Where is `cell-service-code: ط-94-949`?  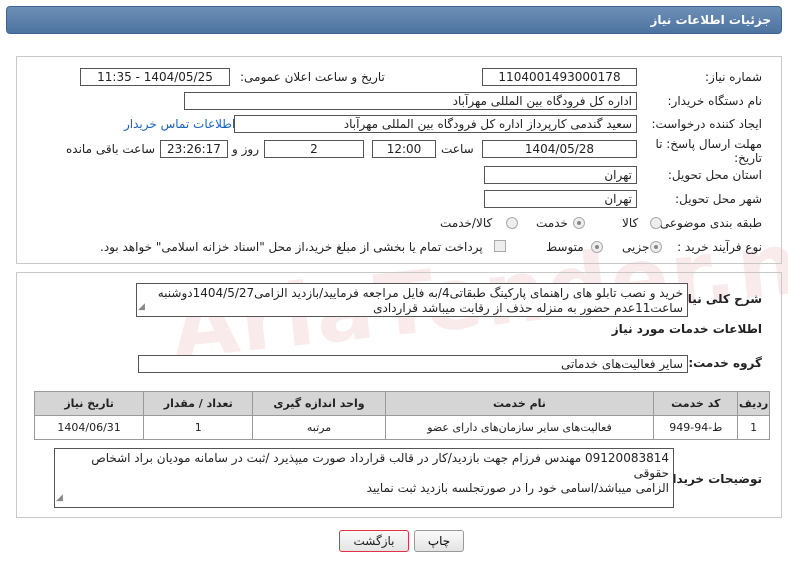 cell-service-code: ط-94-949 is located at coordinates (696, 427).